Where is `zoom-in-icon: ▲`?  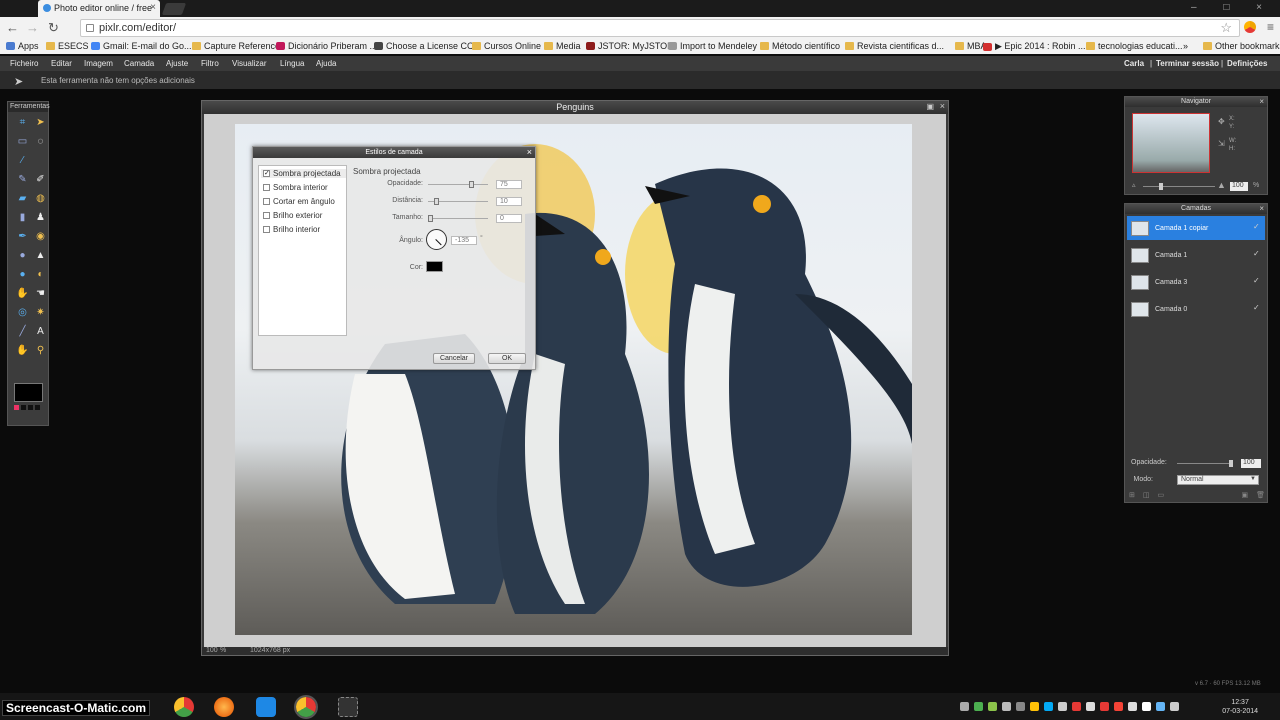 zoom-in-icon: ▲ is located at coordinates (1221, 185).